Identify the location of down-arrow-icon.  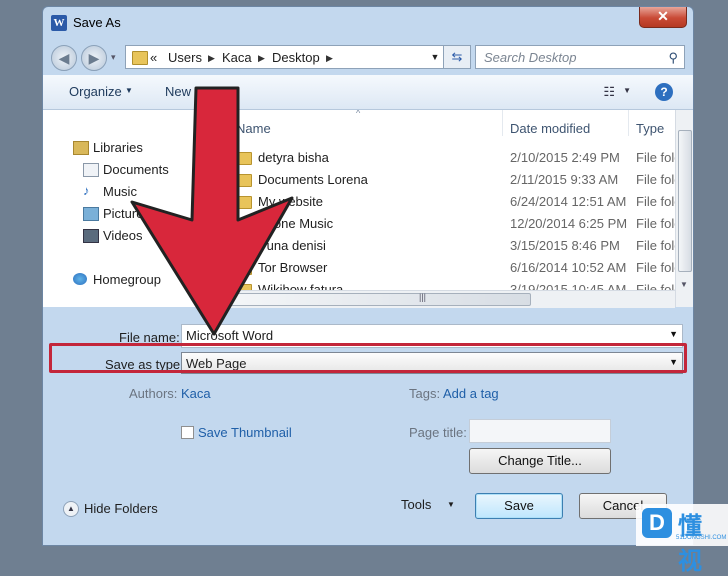
(212, 211).